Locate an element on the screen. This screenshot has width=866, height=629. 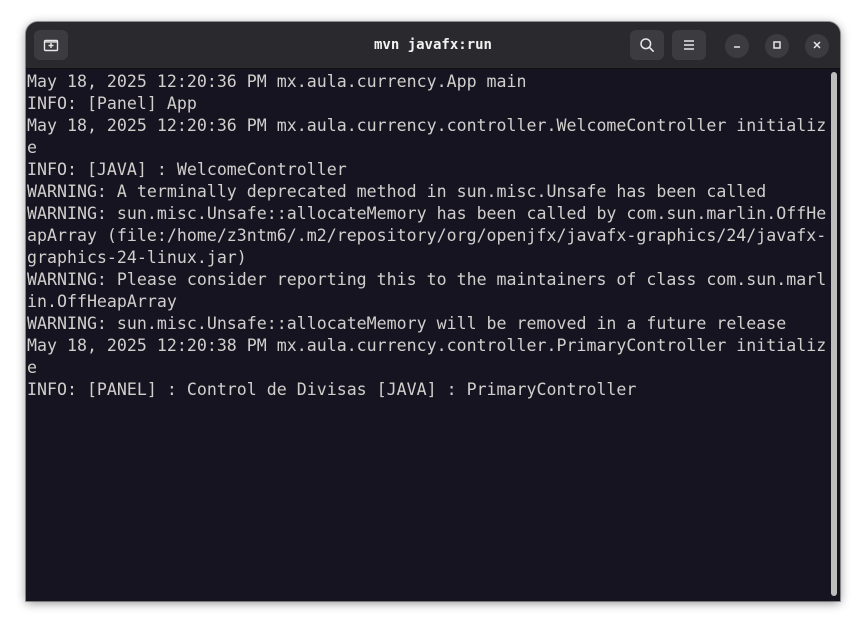
window-title: mvn javafx:run is located at coordinates (432, 45).